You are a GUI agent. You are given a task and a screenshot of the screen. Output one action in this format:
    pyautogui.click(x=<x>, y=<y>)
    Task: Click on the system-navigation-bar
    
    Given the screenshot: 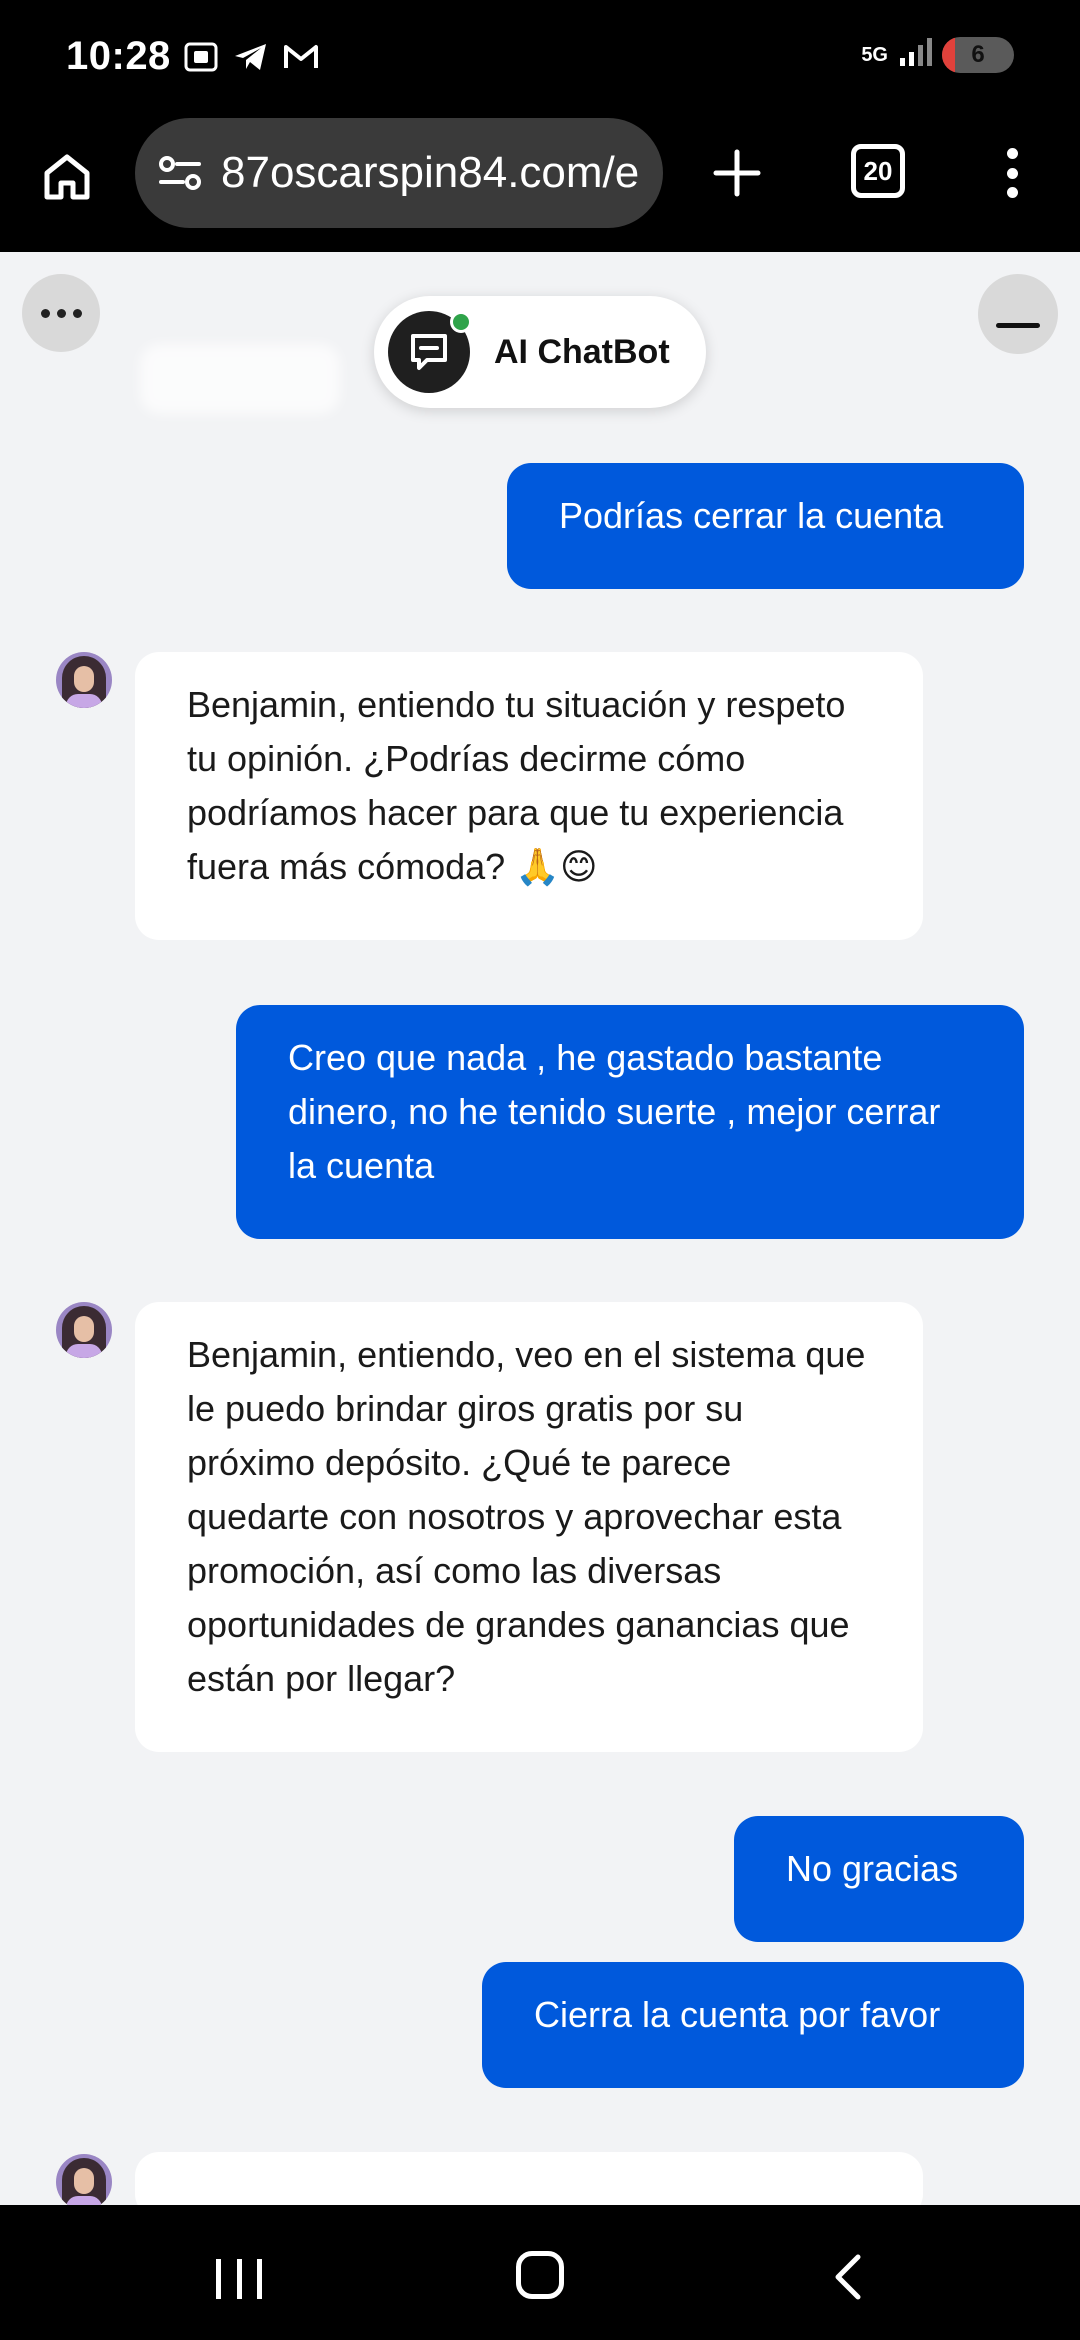 What is the action you would take?
    pyautogui.click(x=540, y=2272)
    